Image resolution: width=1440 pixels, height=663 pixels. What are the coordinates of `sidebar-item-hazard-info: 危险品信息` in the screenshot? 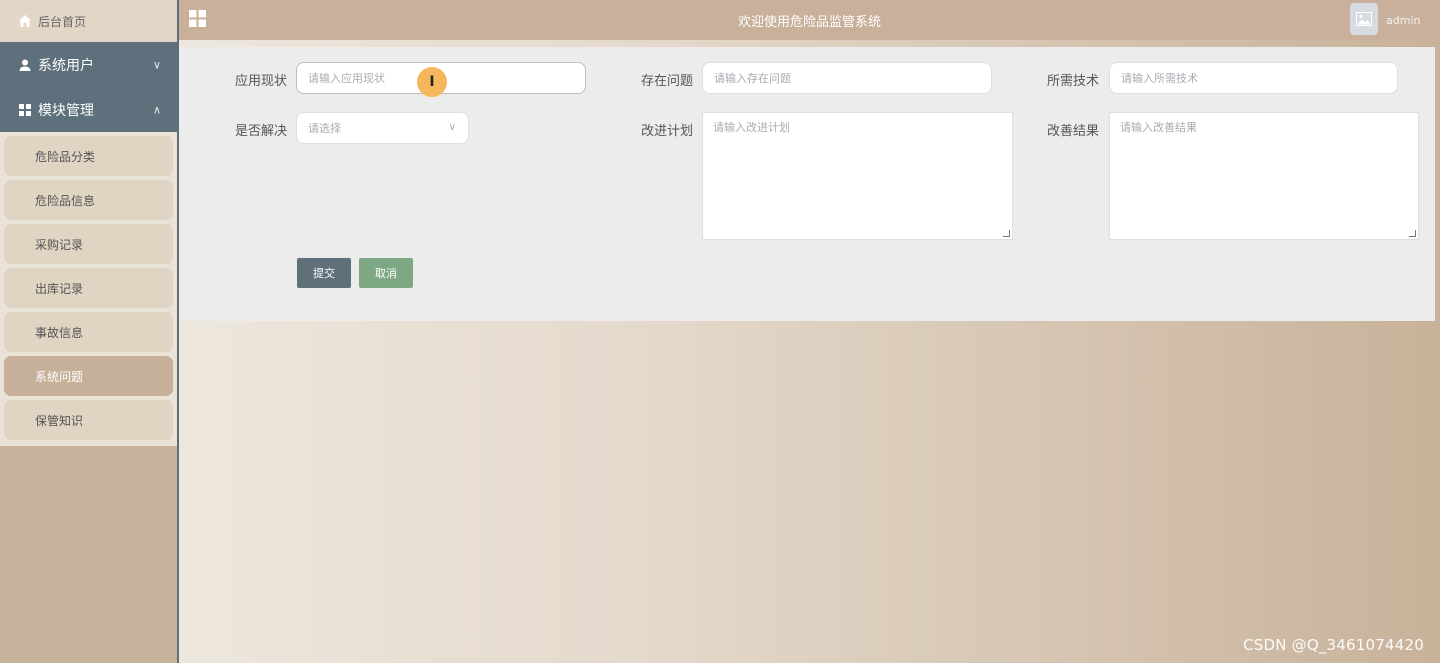 It's located at (88, 200).